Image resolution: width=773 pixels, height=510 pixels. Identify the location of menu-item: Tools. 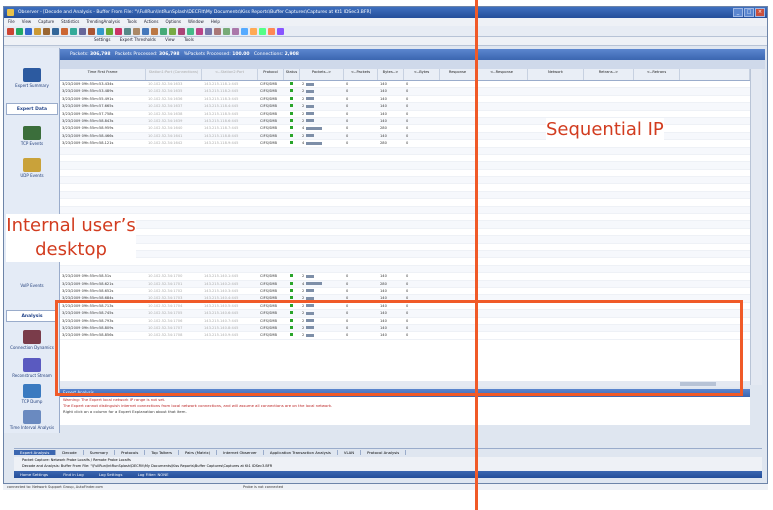
(132, 22).